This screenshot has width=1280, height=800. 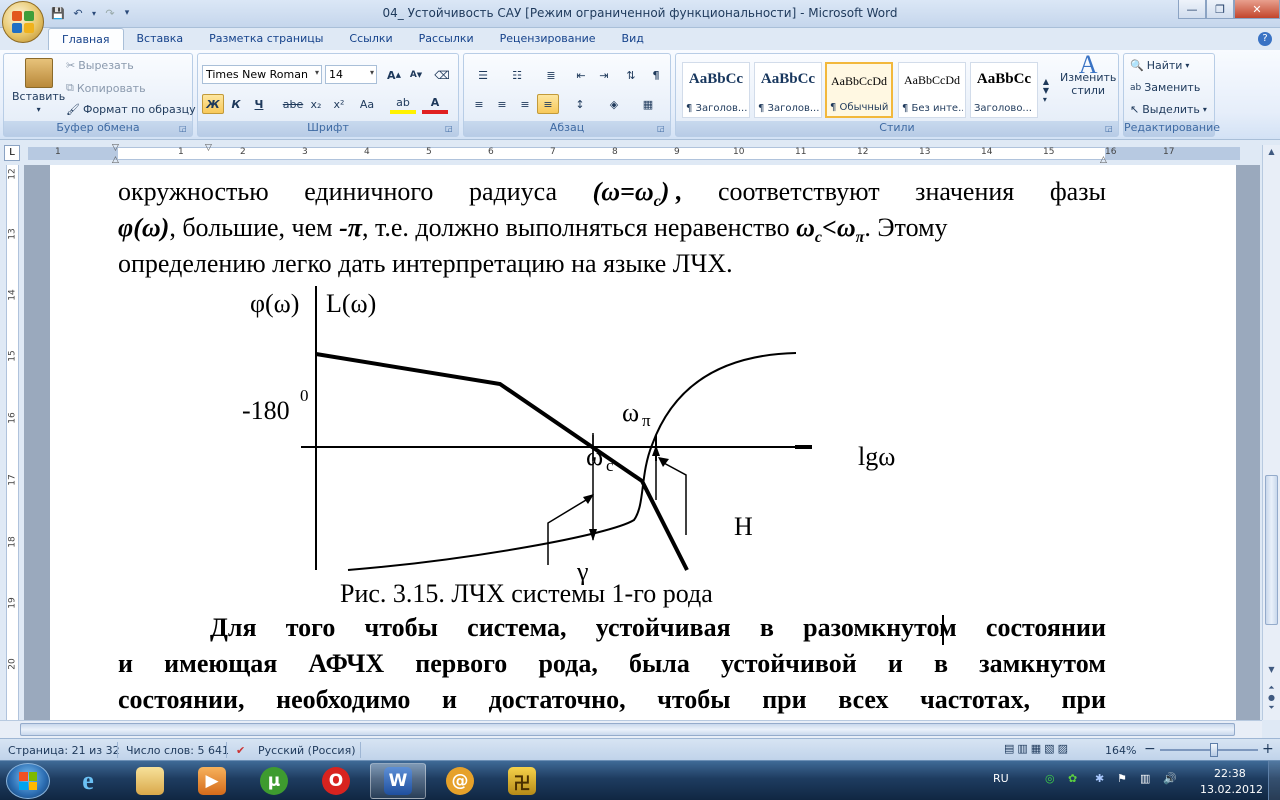 What do you see at coordinates (1072, 778) in the screenshot?
I see `tray-icon-2: ✿` at bounding box center [1072, 778].